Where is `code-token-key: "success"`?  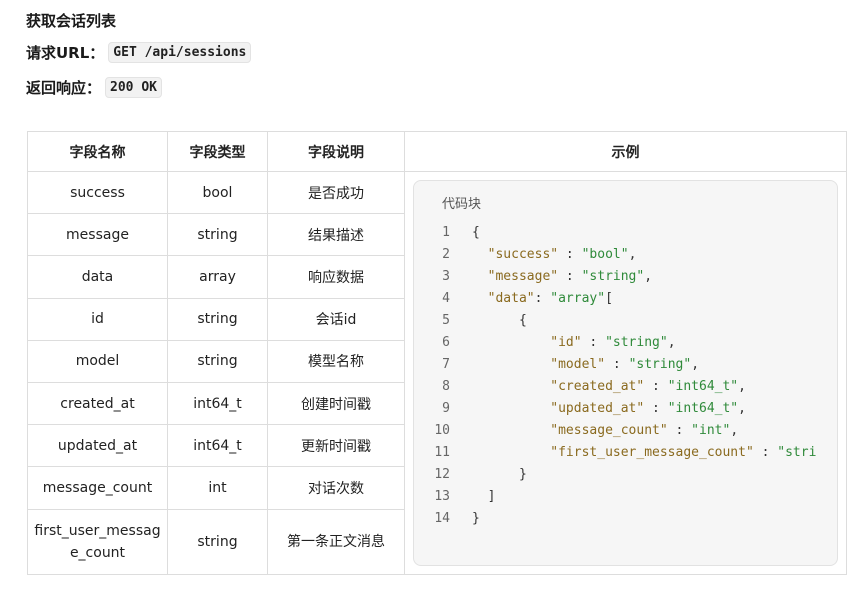
code-token-key: "success" is located at coordinates (523, 254).